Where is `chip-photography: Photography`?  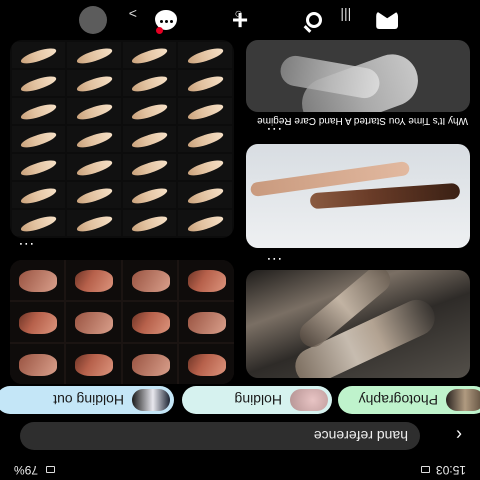 chip-photography: Photography is located at coordinates (409, 400).